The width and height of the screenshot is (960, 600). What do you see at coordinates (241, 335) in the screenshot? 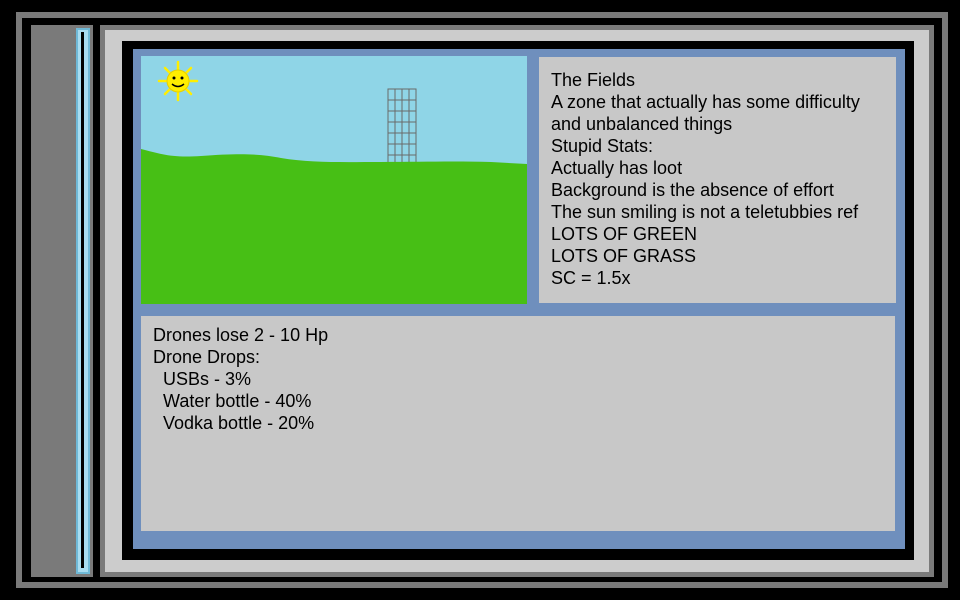
I see `drone-hp-text: Drones lose 2 - 10 Hp` at bounding box center [241, 335].